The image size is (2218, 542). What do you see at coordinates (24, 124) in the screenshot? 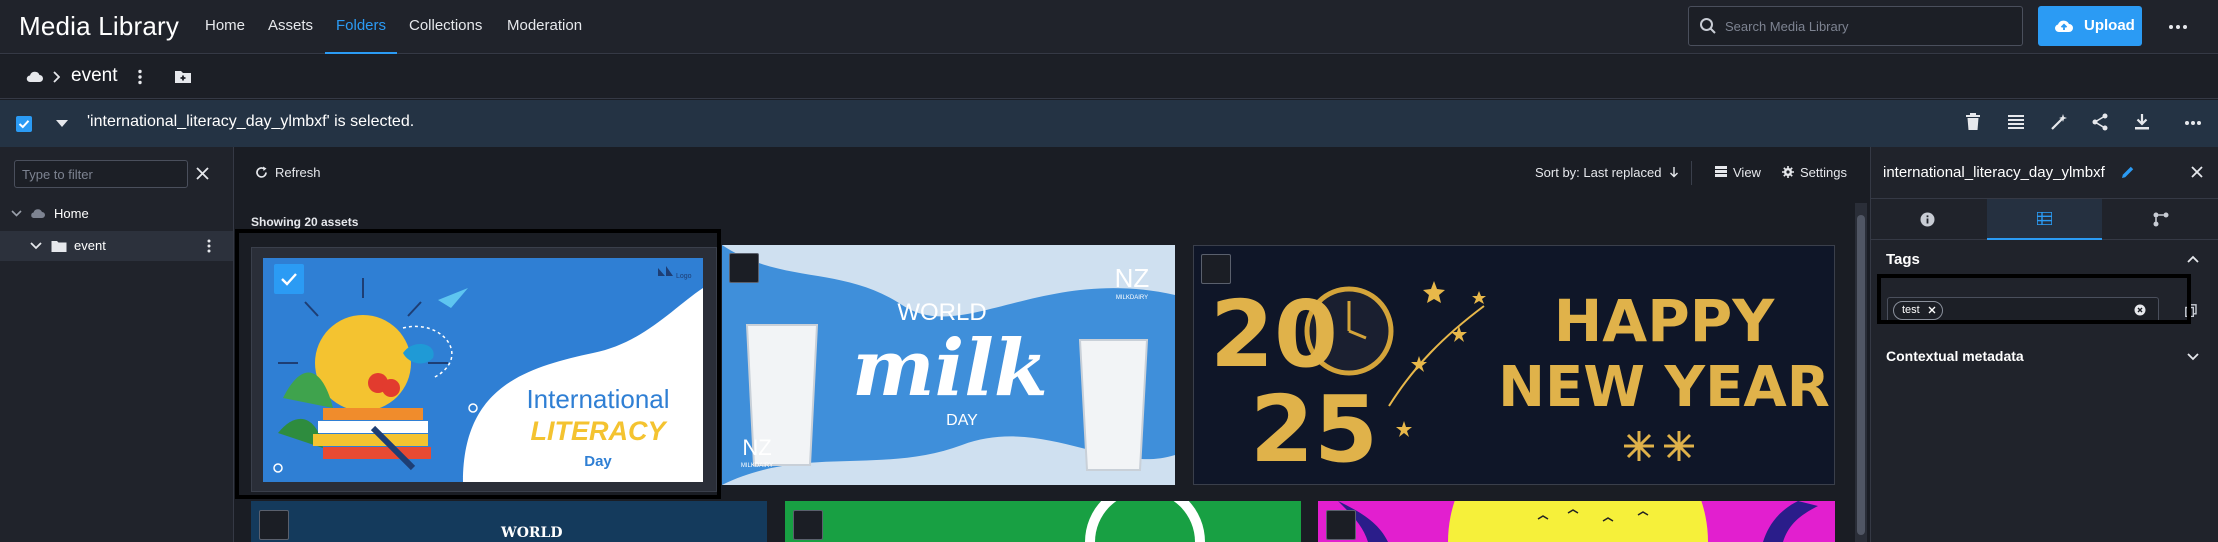
I see `select-all-checkbox` at bounding box center [24, 124].